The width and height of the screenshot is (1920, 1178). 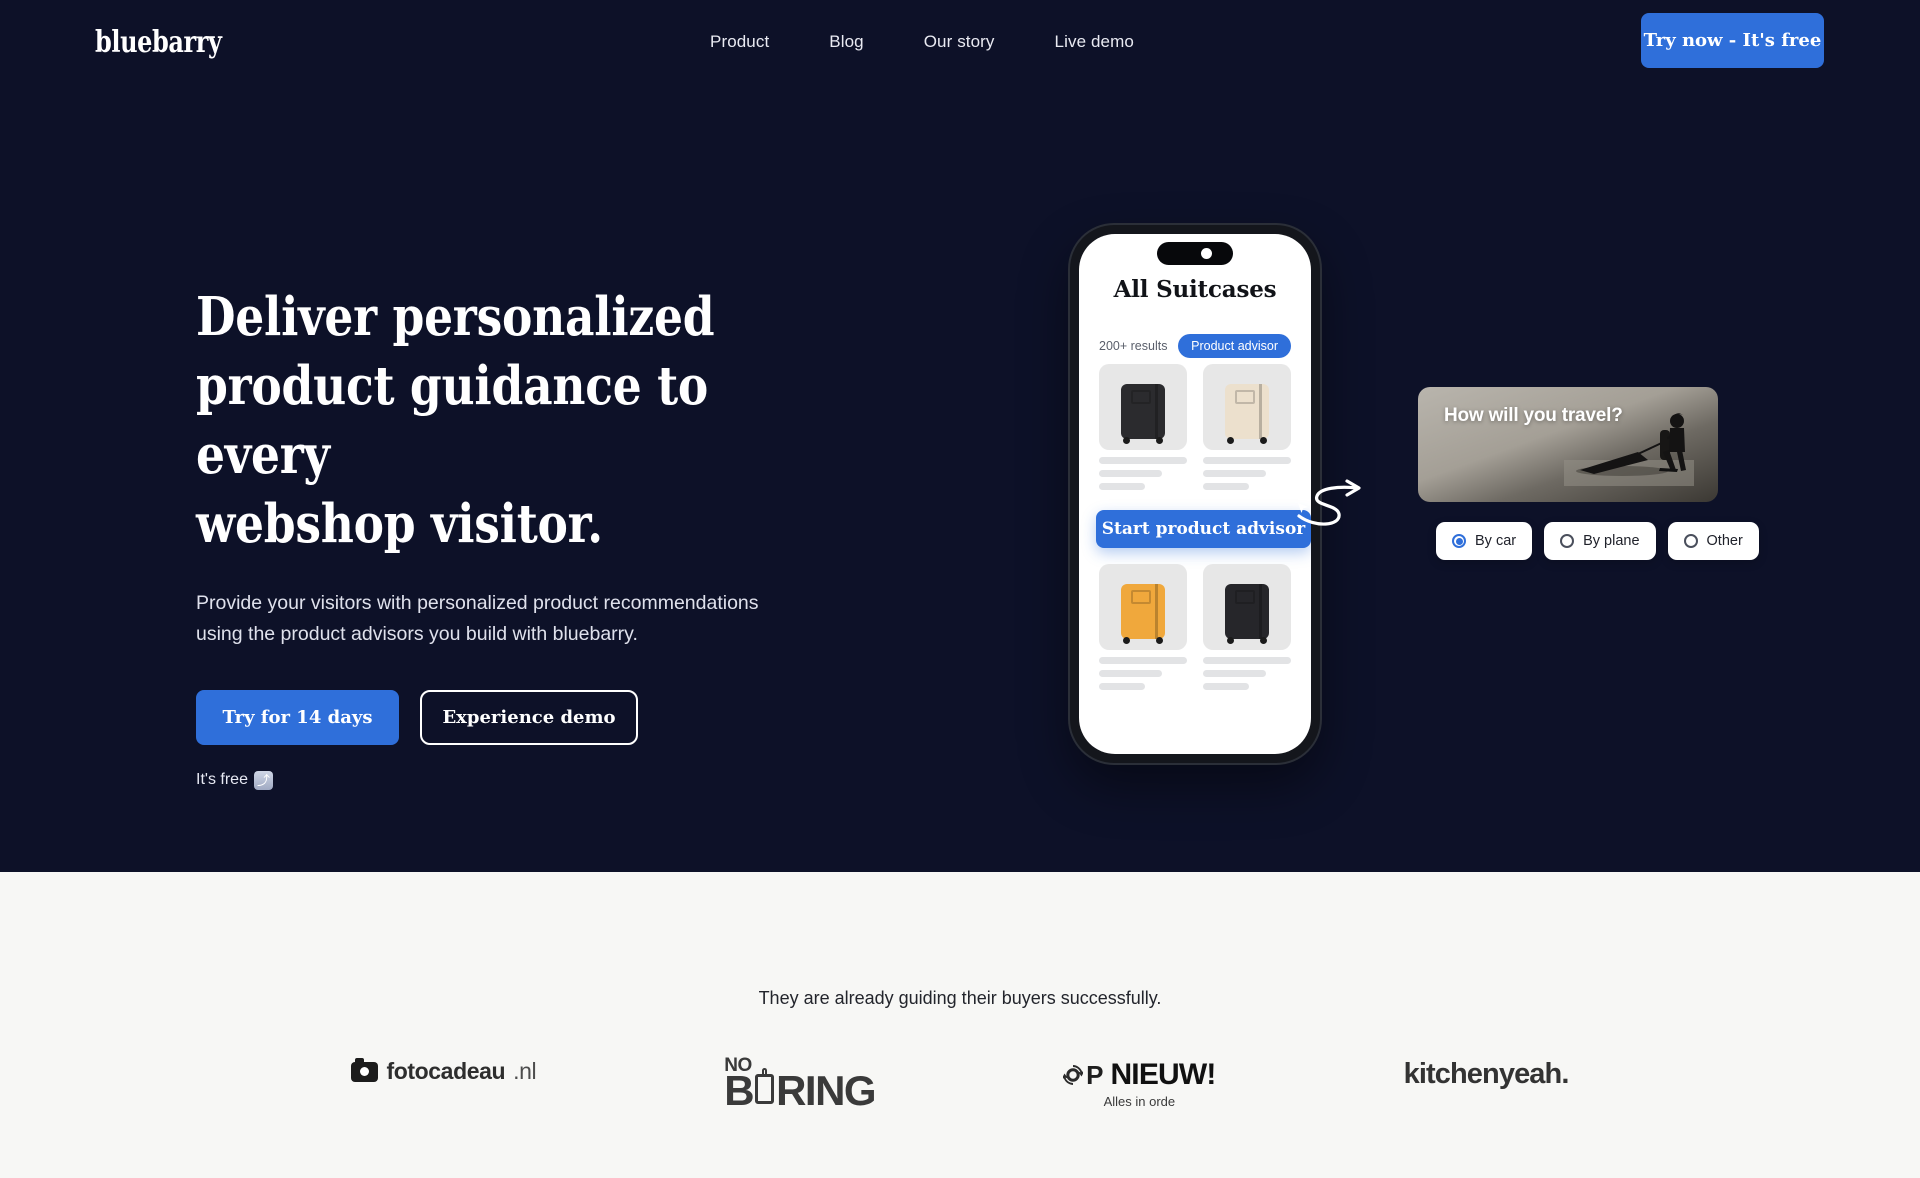 I want to click on nav-item-our-story: Our story, so click(x=959, y=42).